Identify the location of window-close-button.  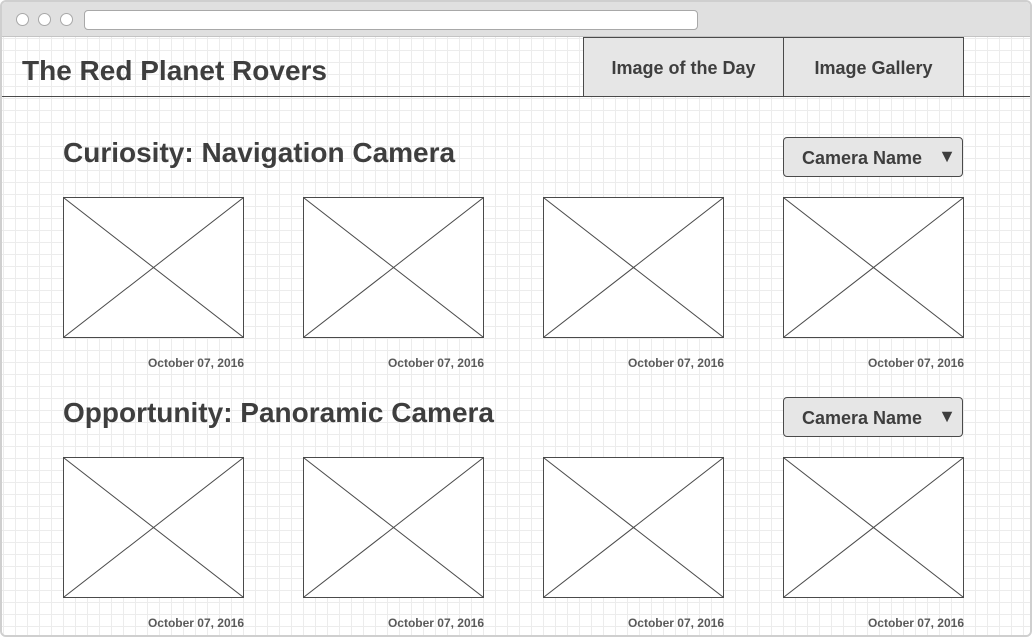
(22, 19).